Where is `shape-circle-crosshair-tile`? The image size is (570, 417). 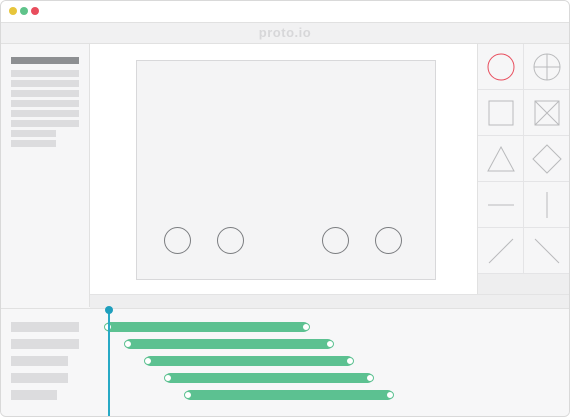 shape-circle-crosshair-tile is located at coordinates (546, 67).